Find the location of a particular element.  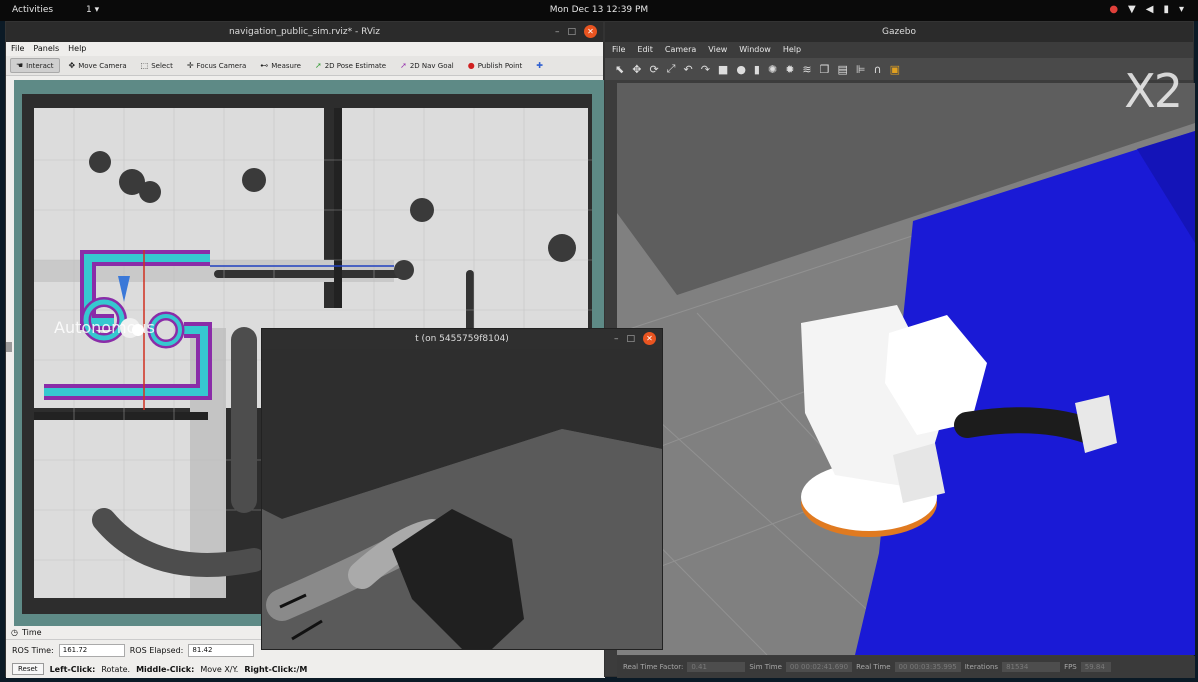

hint-left-click: Left-Click: is located at coordinates (72, 669).